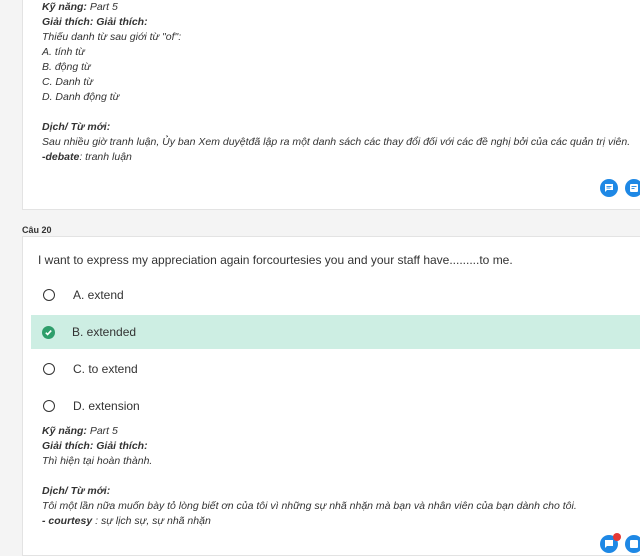 The width and height of the screenshot is (640, 556). What do you see at coordinates (104, 332) in the screenshot?
I see `option-label: B. extended` at bounding box center [104, 332].